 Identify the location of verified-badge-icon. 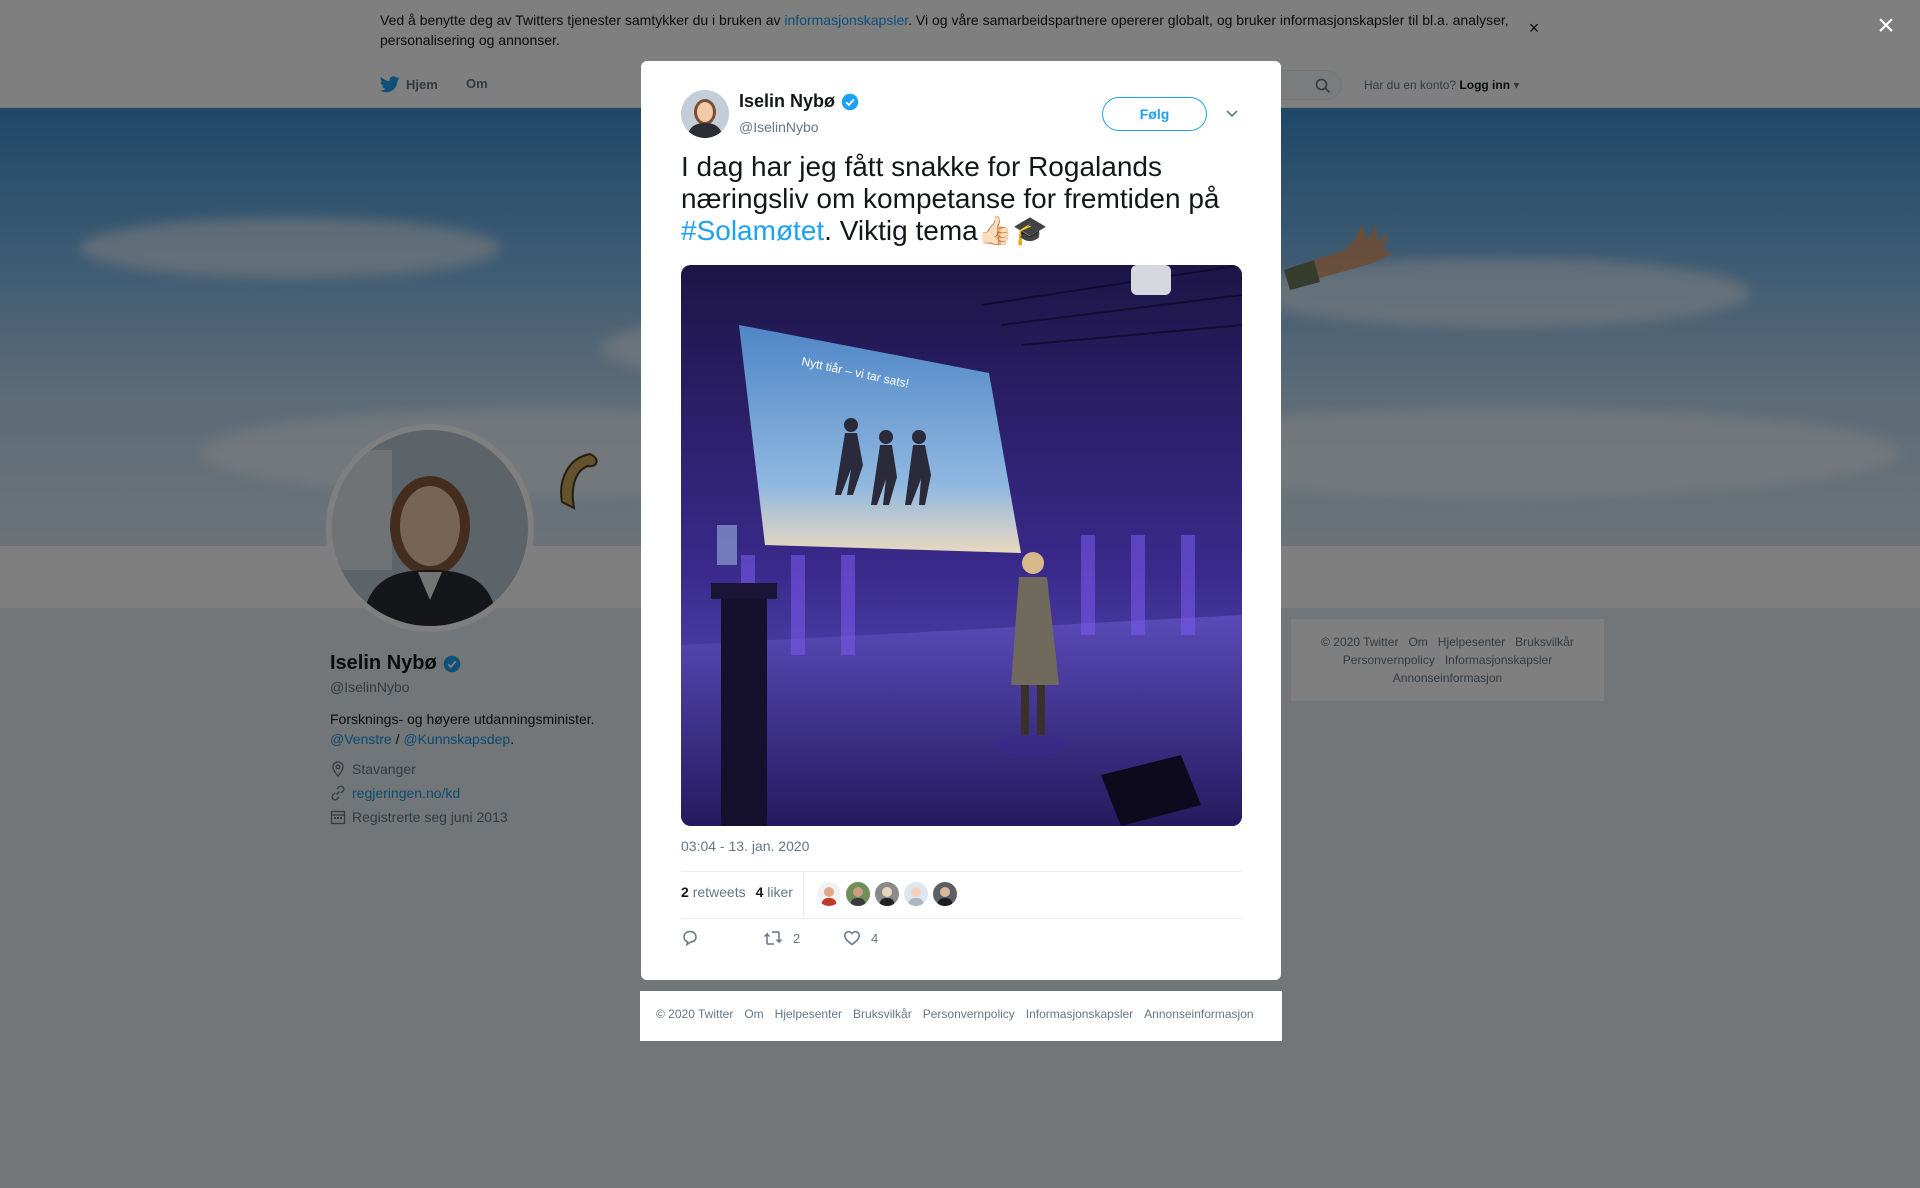
(850, 101).